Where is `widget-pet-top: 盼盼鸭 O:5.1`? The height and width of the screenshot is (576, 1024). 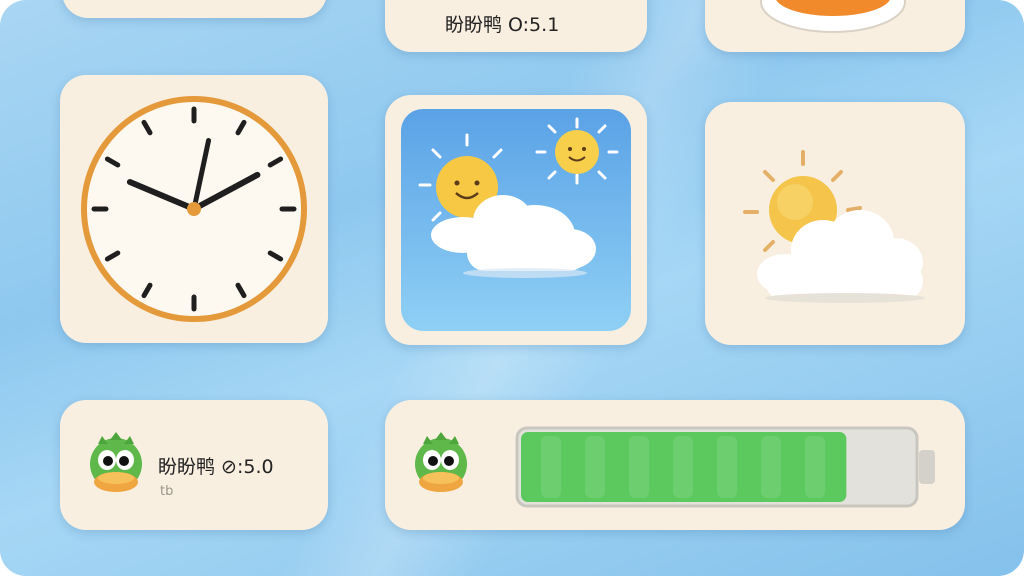 widget-pet-top: 盼盼鸭 O:5.1 is located at coordinates (516, 26).